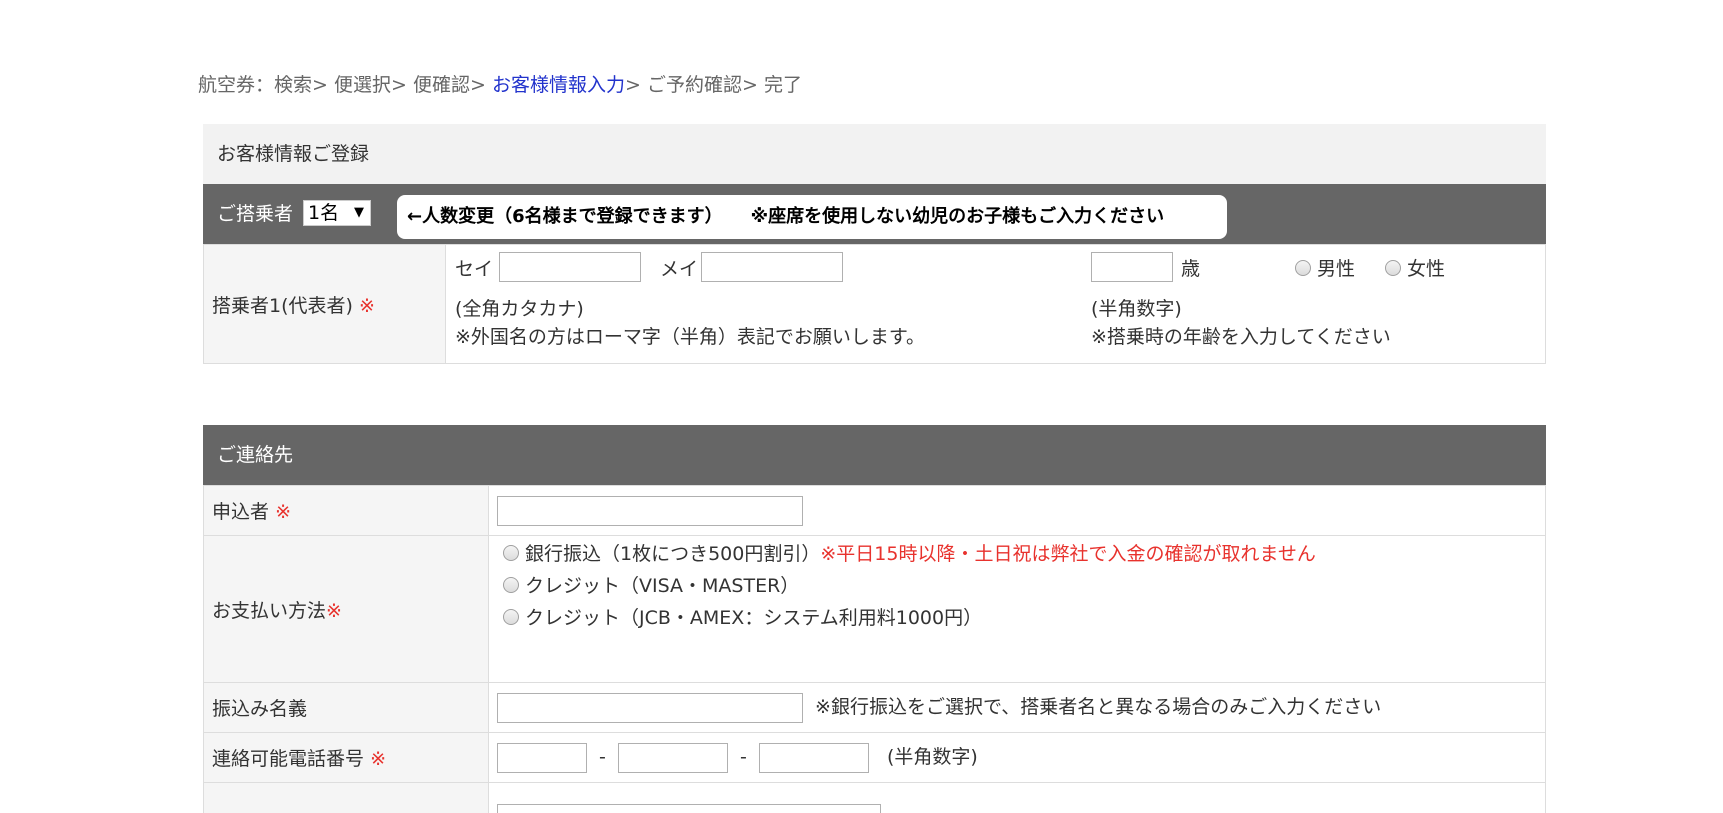 This screenshot has width=1723, height=813. I want to click on payment-label: お支払い方法, so click(269, 610).